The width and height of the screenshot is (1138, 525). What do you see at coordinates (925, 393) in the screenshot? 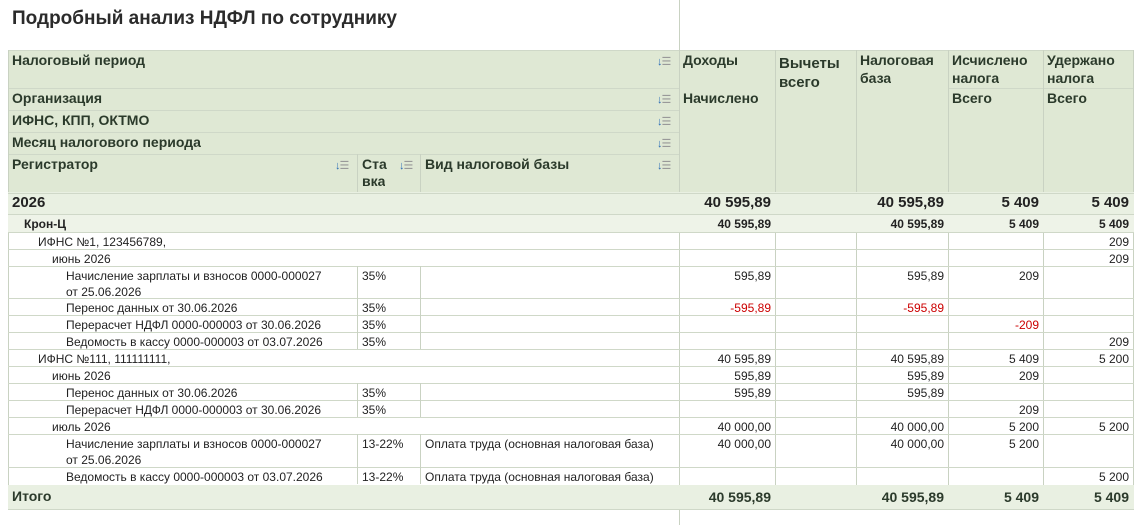
I see `row-tax-base: 595,89` at bounding box center [925, 393].